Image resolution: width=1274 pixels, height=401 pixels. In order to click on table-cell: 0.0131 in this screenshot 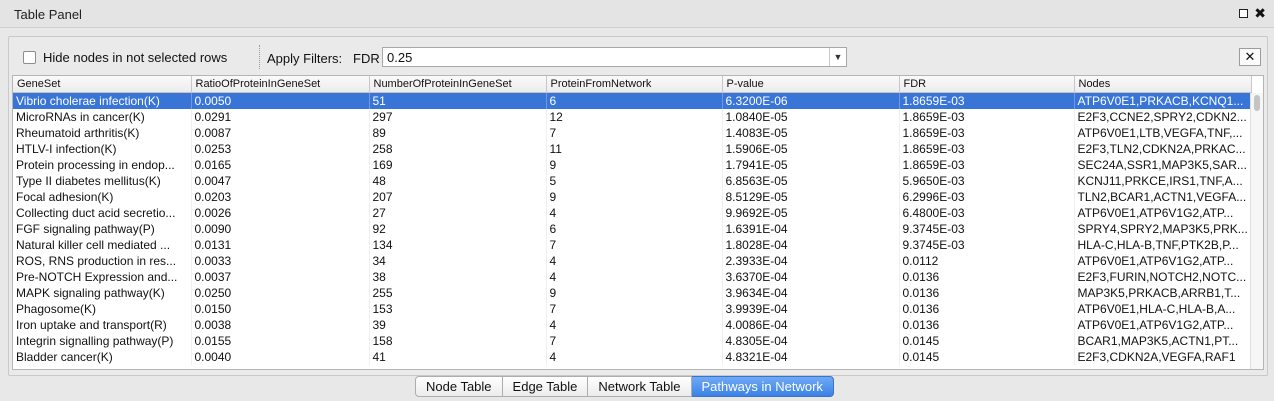, I will do `click(280, 245)`.